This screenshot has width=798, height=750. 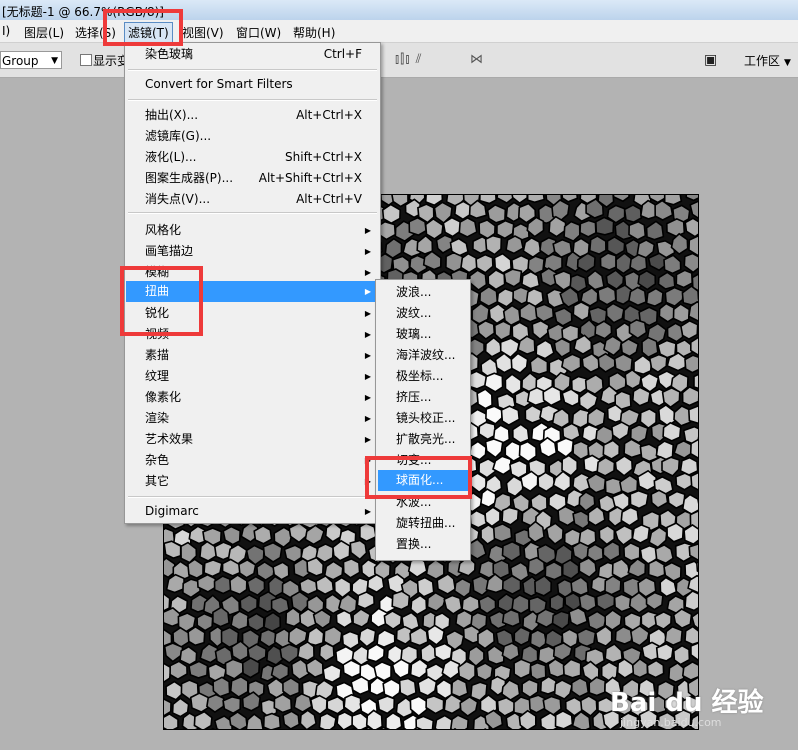 I want to click on auto-select-value: Group, so click(x=20, y=61).